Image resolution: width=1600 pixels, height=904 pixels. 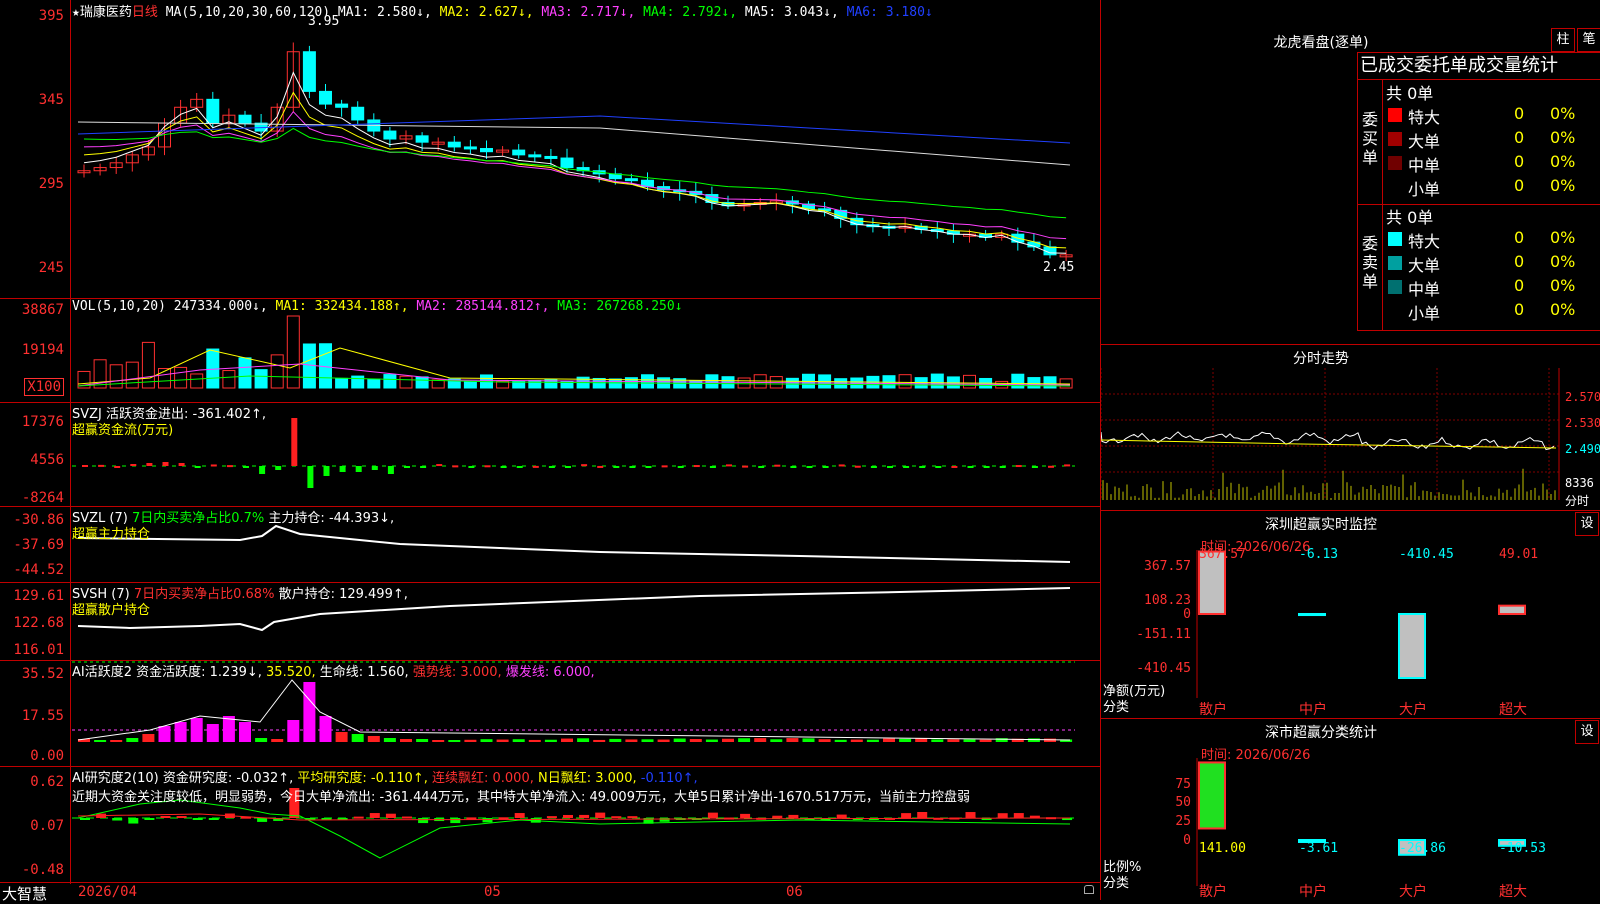 What do you see at coordinates (1422, 848) in the screenshot?
I see `category-value: -26.86` at bounding box center [1422, 848].